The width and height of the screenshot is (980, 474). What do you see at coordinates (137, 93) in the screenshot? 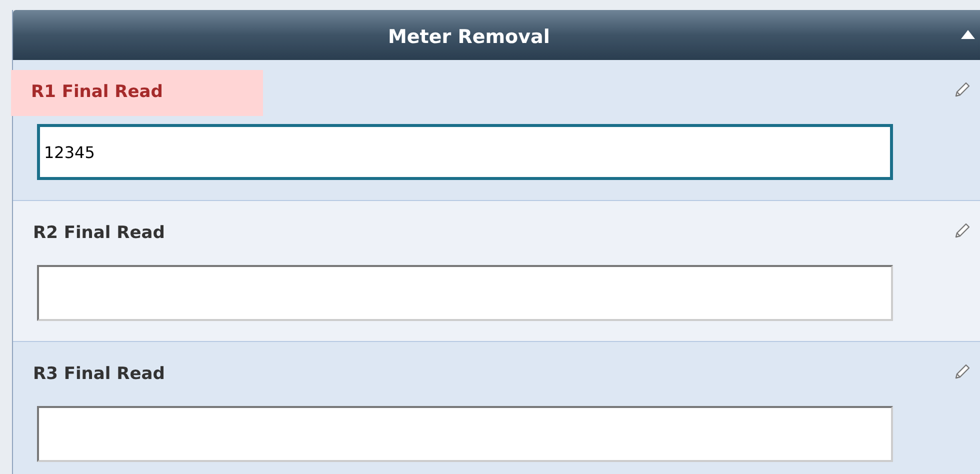
I see `field-label: R1 Final Read` at bounding box center [137, 93].